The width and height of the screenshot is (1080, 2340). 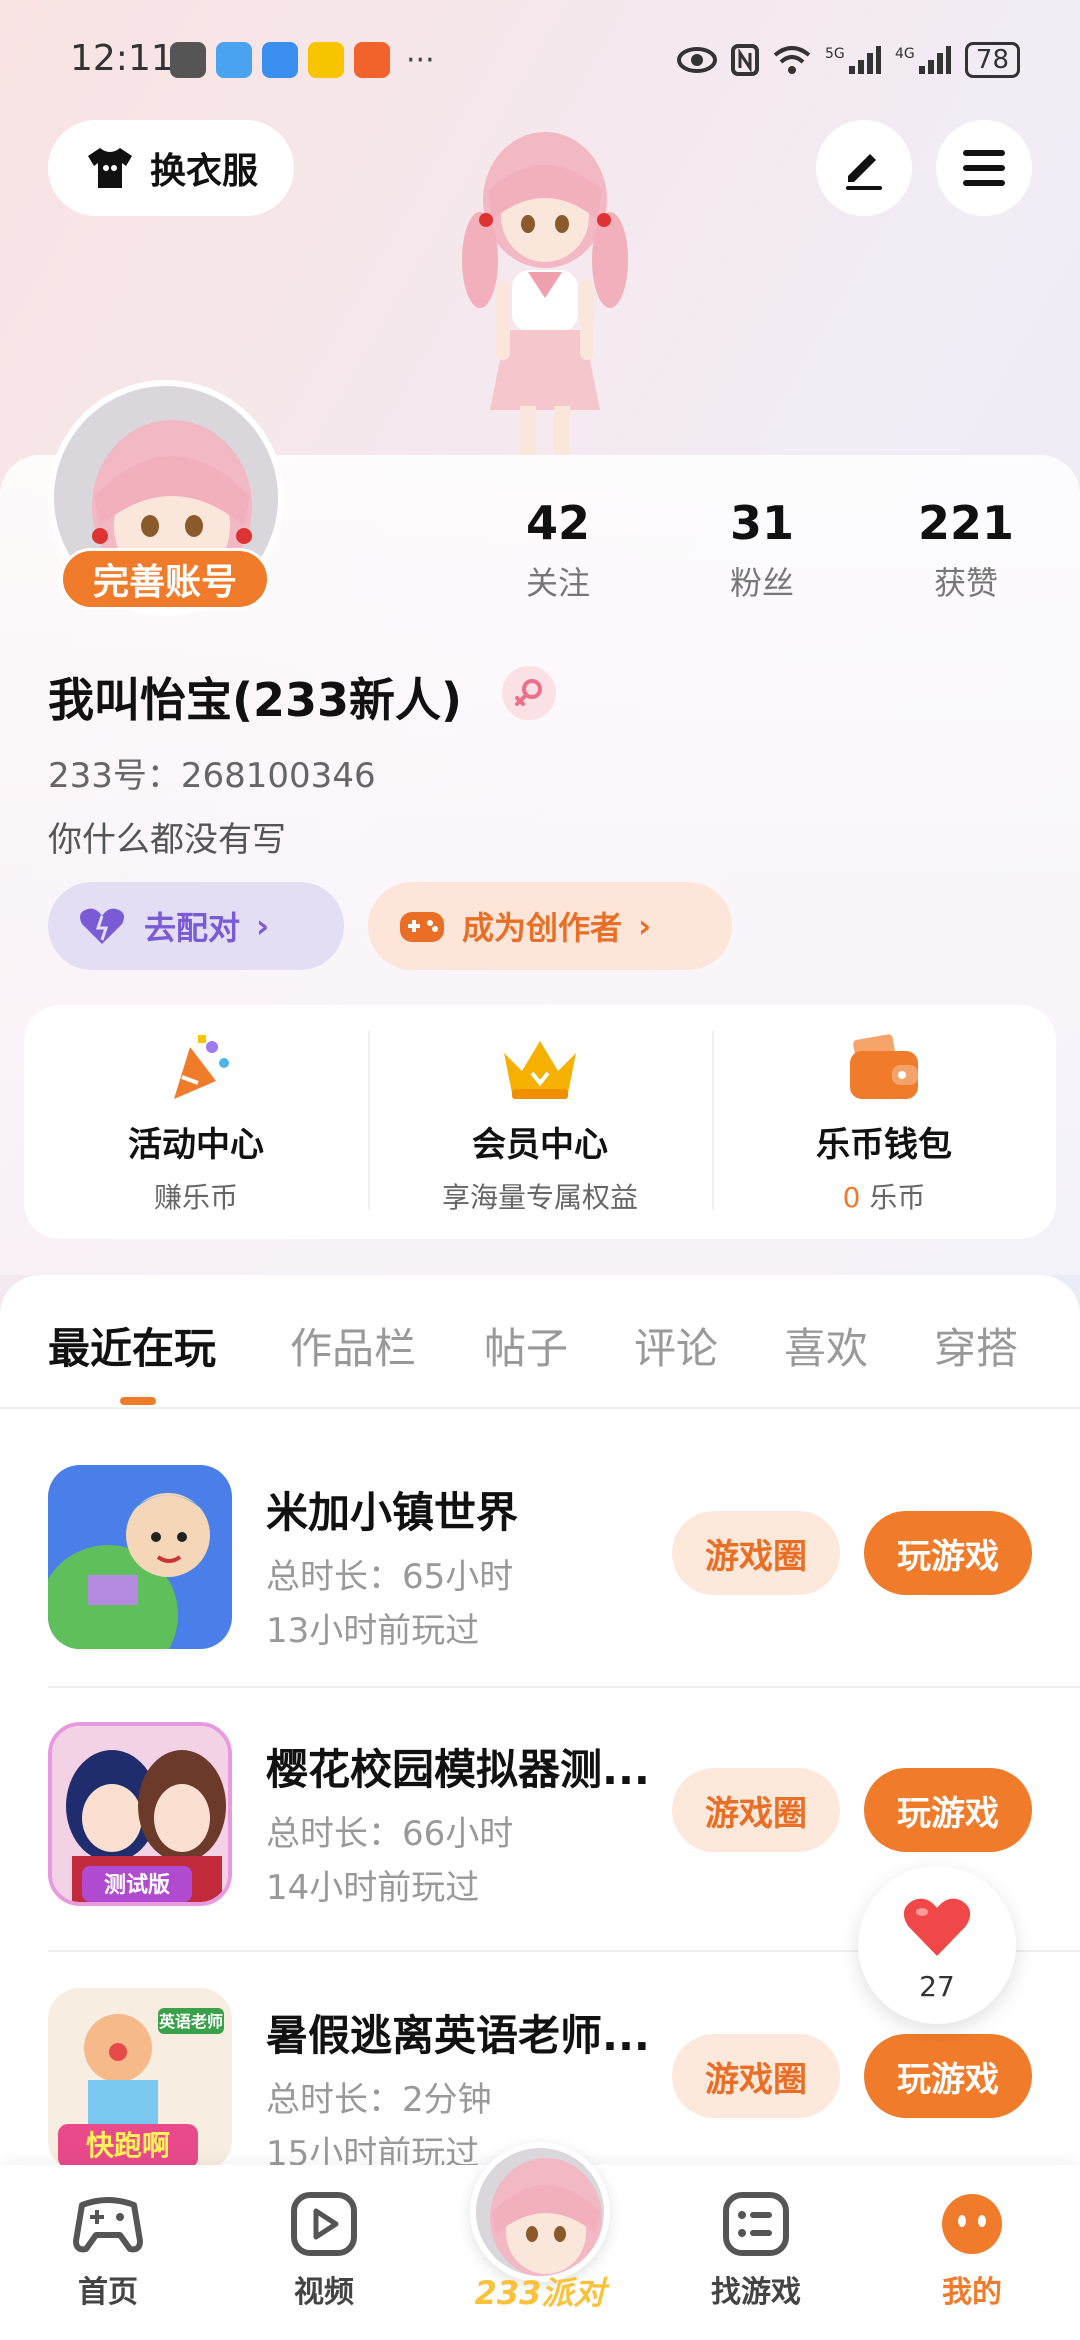 I want to click on game-icon-image: 英语老师 快跑啊, so click(x=140, y=2080).